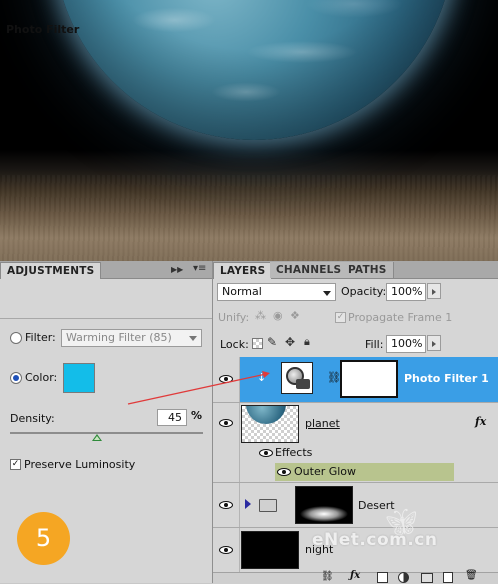  What do you see at coordinates (172, 417) in the screenshot?
I see `density-input: 45` at bounding box center [172, 417].